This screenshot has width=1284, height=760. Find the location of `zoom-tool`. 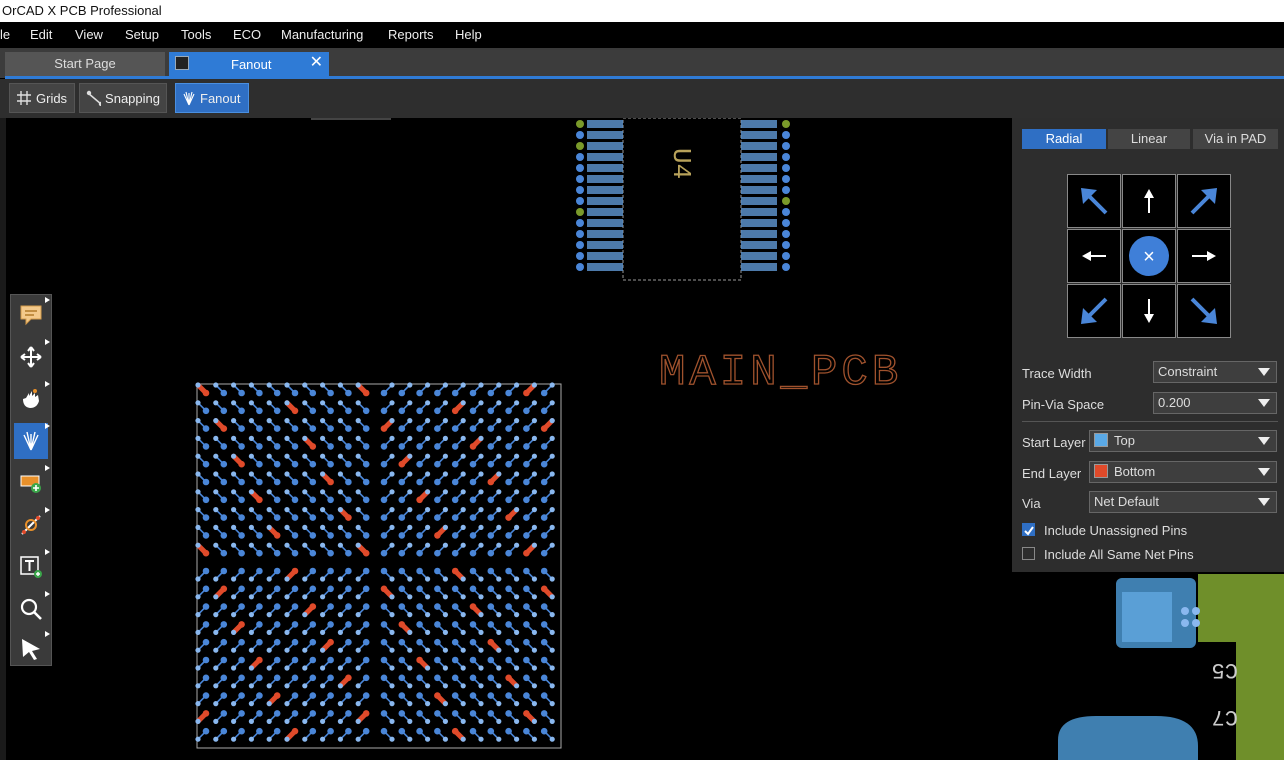

zoom-tool is located at coordinates (32, 609).